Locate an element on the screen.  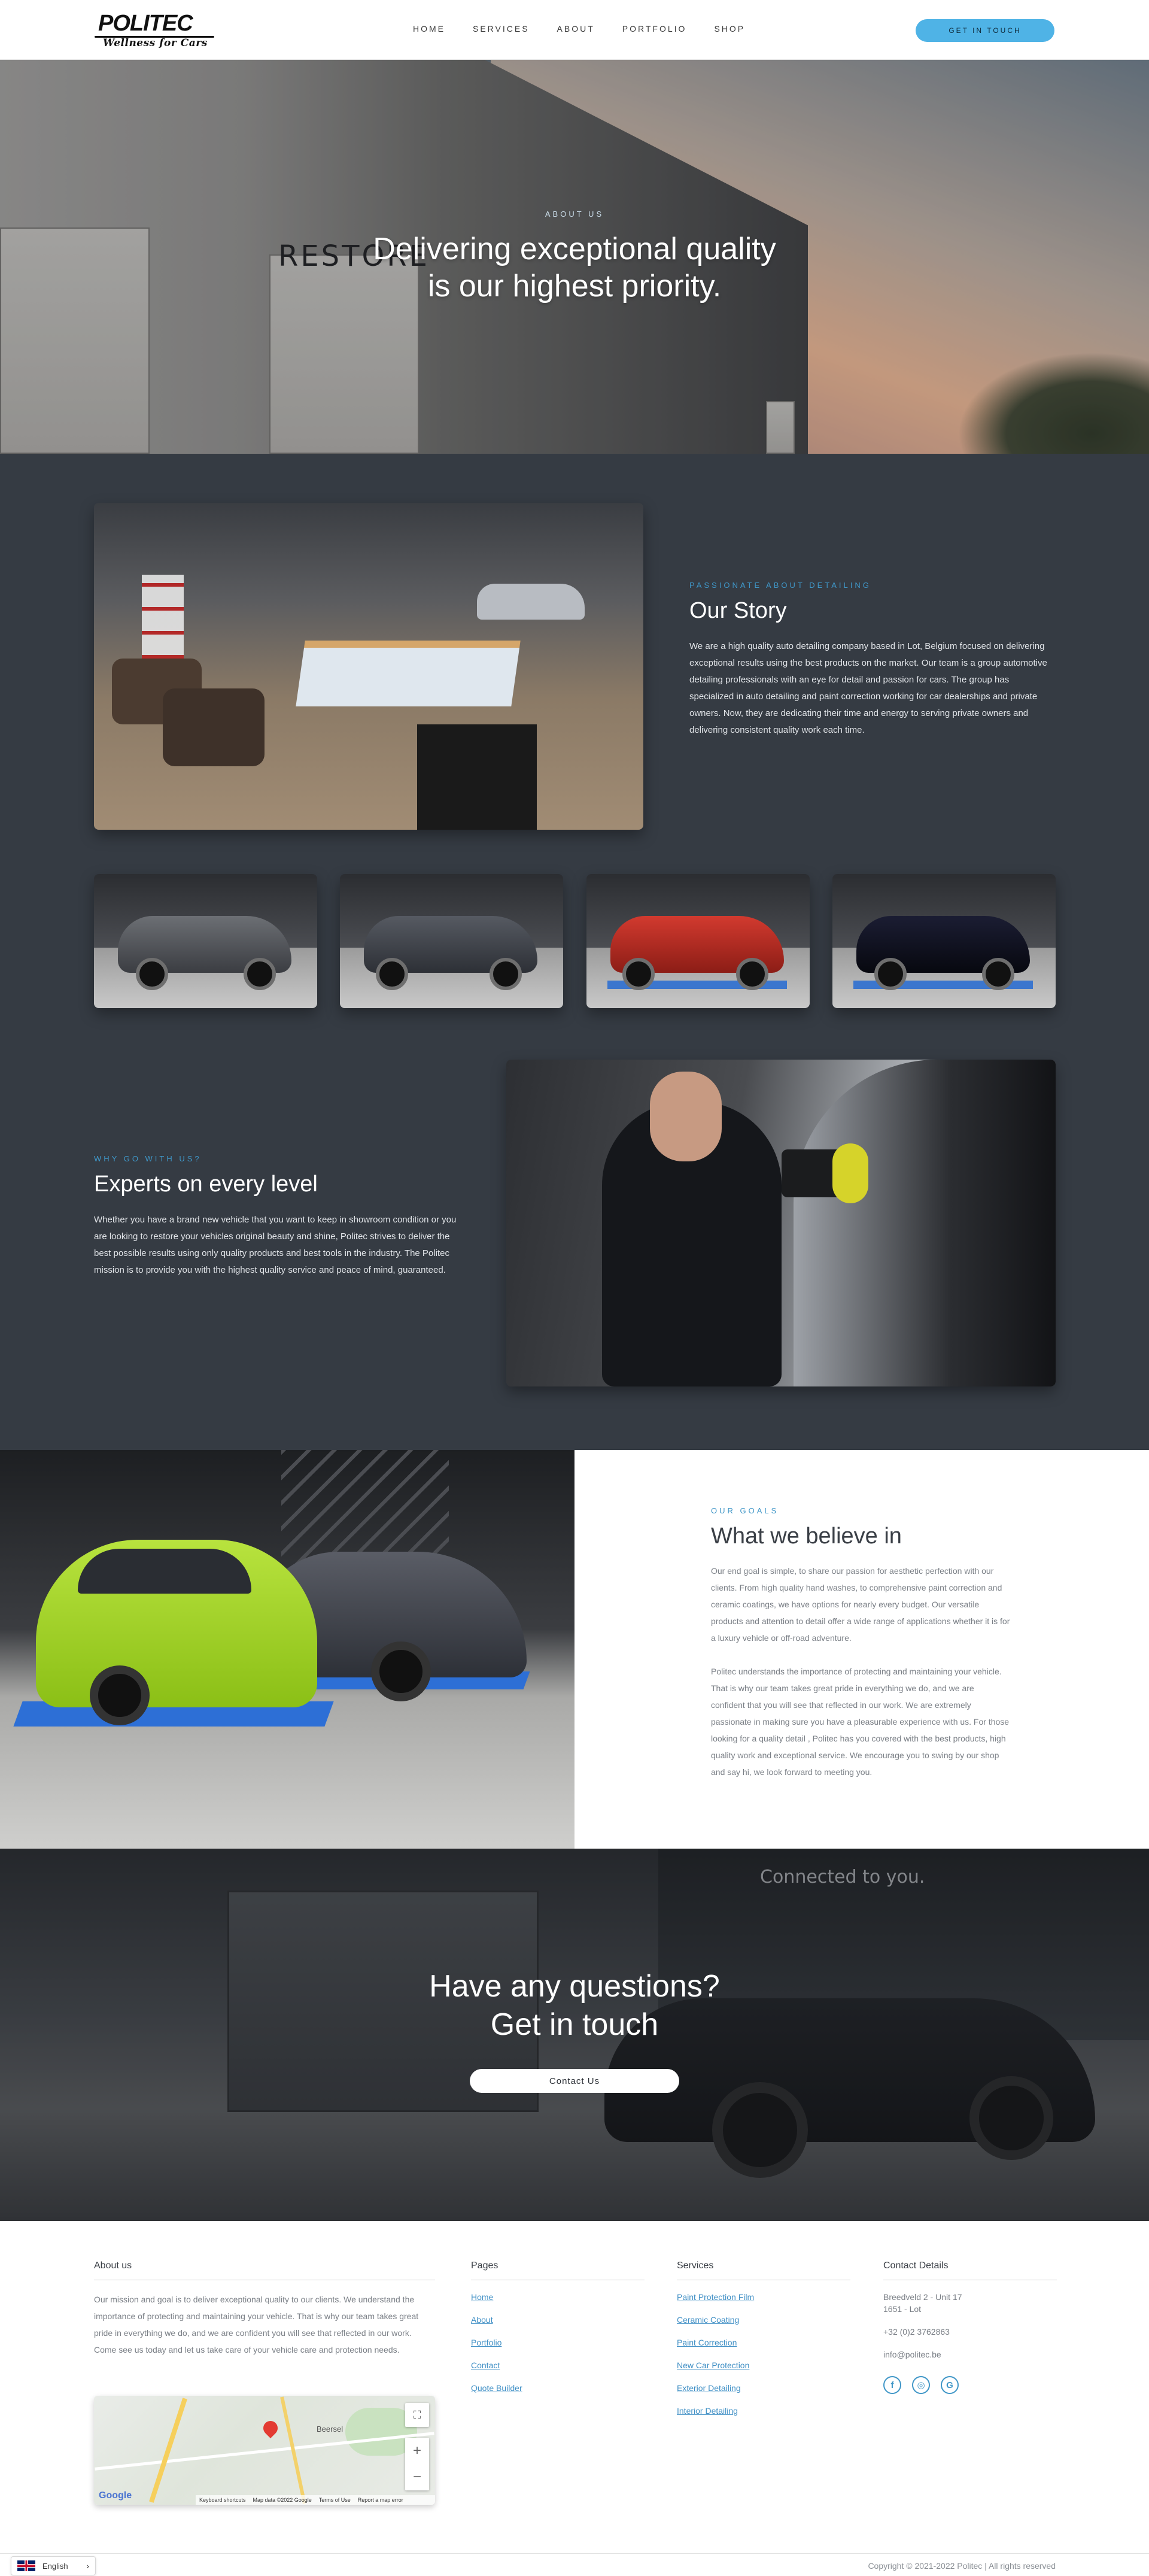
hero-eyebrow: ABOUT US is located at coordinates (574, 214).